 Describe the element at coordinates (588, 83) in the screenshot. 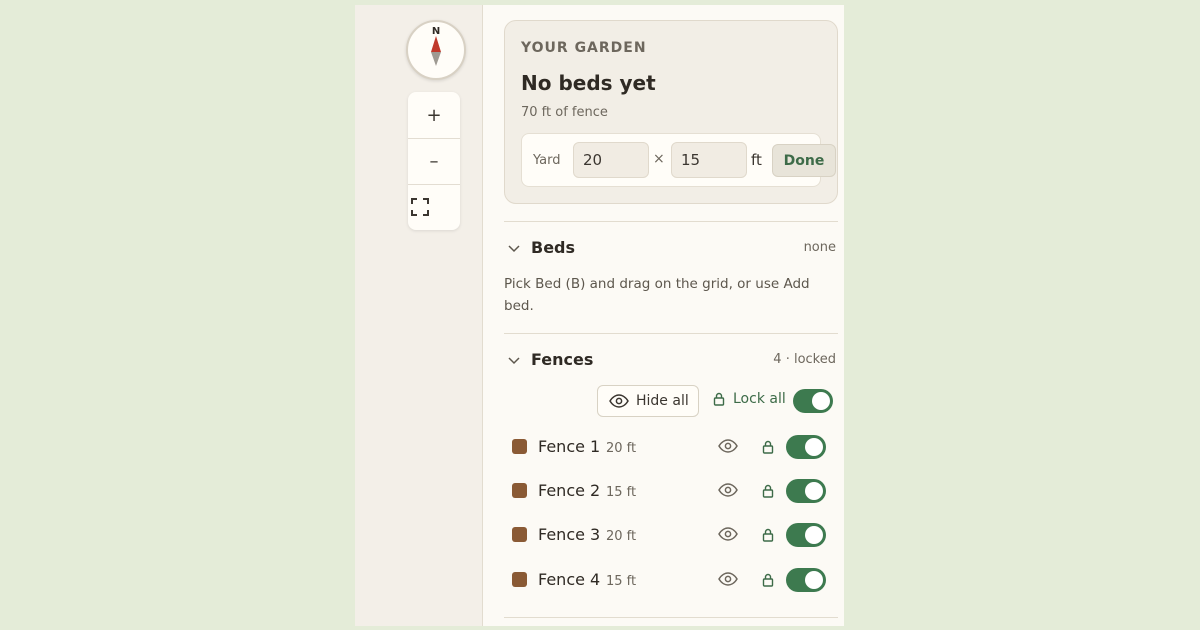

I see `garden-title: No beds yet` at that location.